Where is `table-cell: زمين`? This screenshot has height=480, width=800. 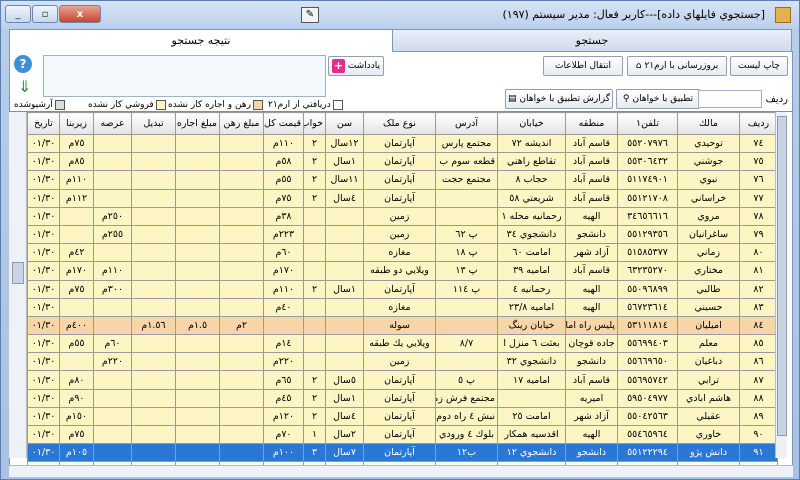
table-cell: زمين is located at coordinates (399, 234).